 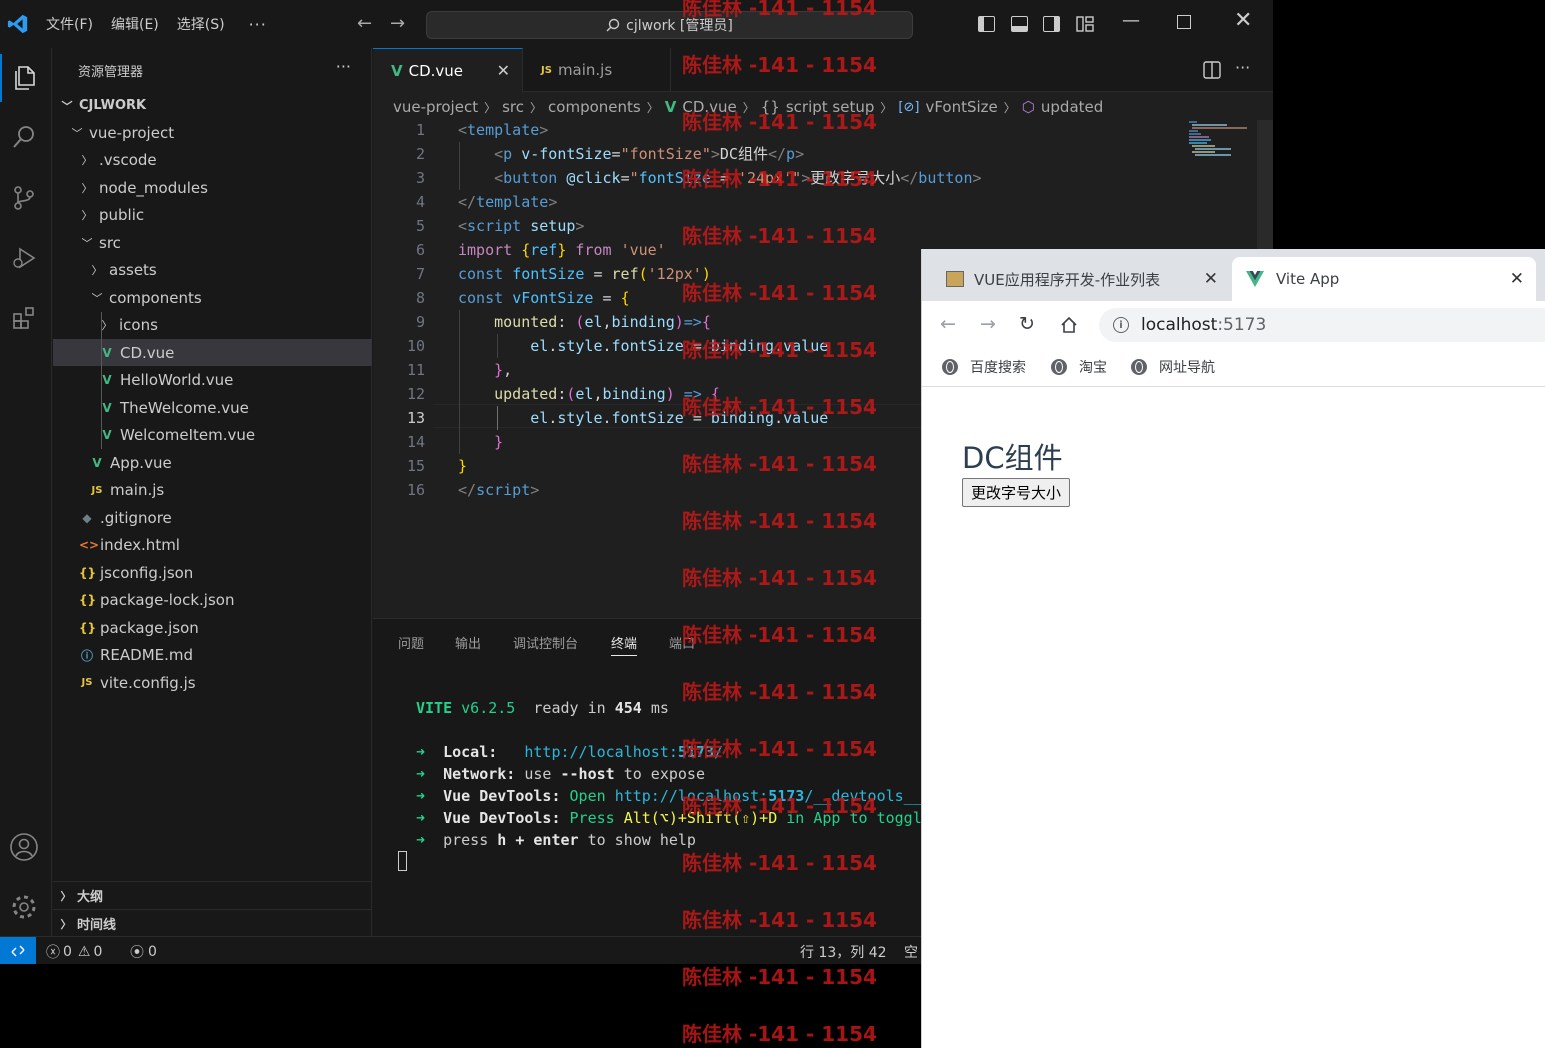 I want to click on timeline-label: 时间线, so click(x=97, y=925).